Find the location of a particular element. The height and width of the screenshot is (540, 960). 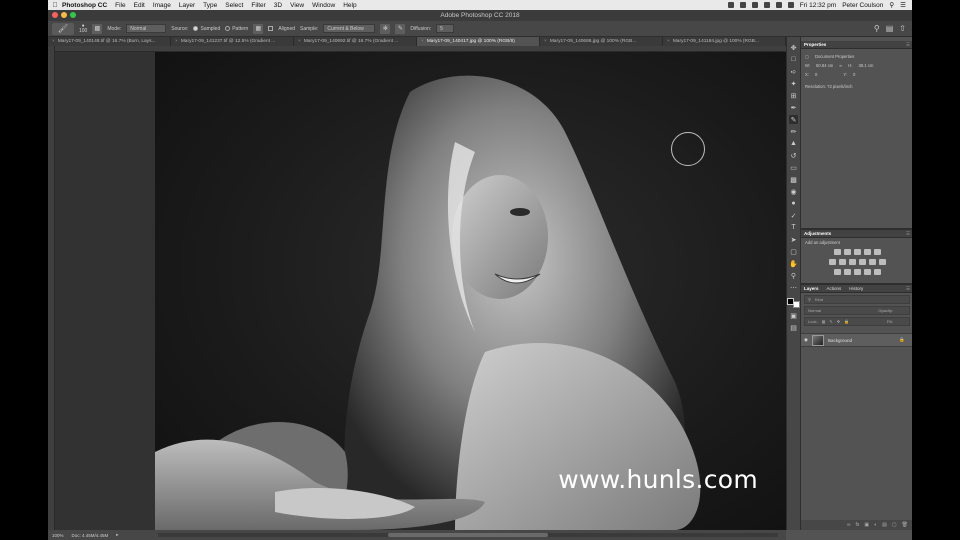

eyedropper-tool-icon: ✒ is located at coordinates (793, 107).